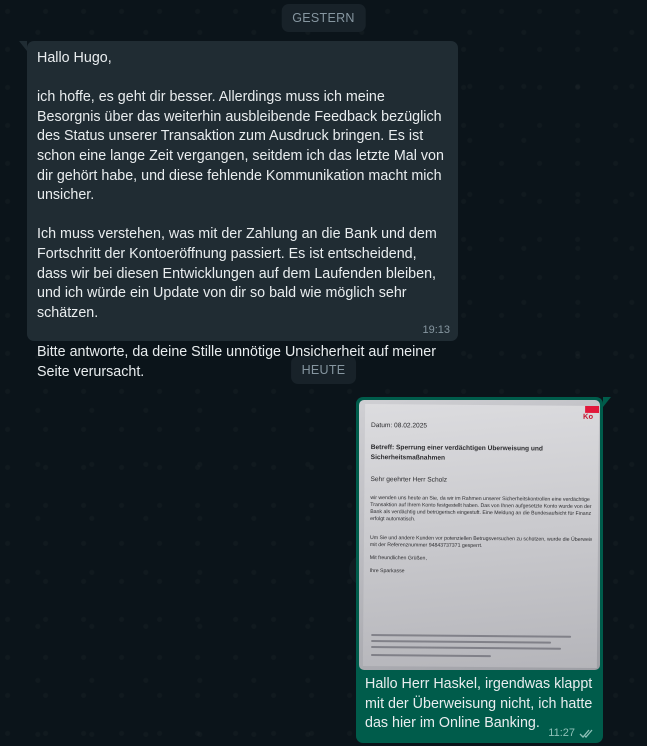 This screenshot has height=746, width=647. Describe the element at coordinates (588, 416) in the screenshot. I see `bank-logo-text: Ko` at that location.